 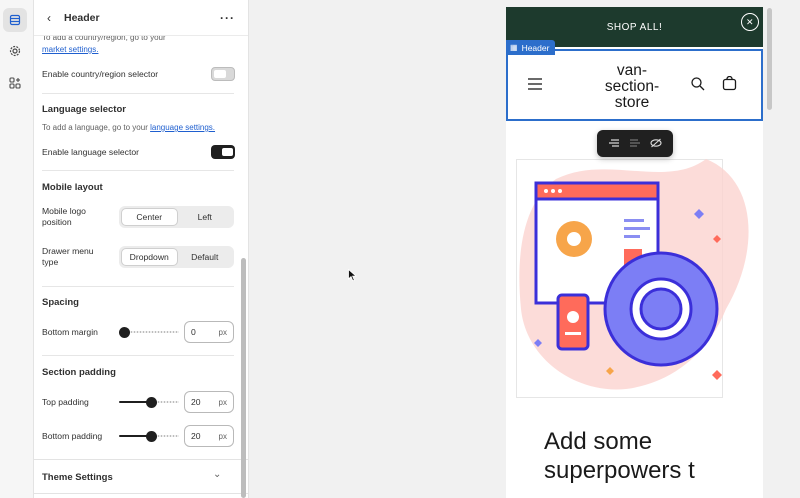 I want to click on bottom-padding-value: 20, so click(x=196, y=436).